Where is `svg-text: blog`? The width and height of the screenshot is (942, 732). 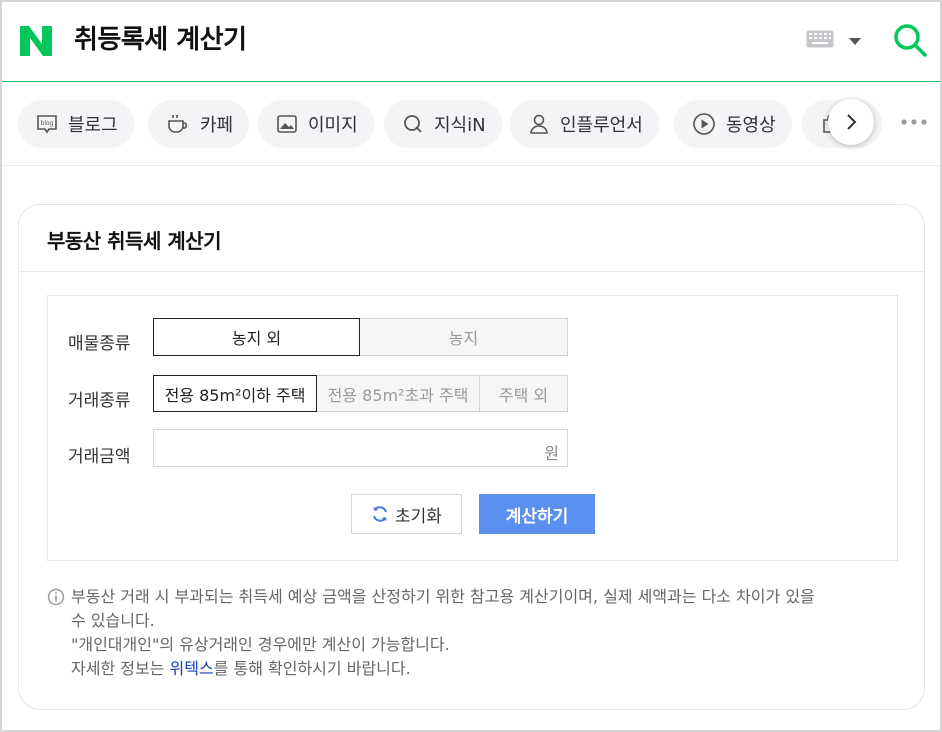 svg-text: blog is located at coordinates (47, 123).